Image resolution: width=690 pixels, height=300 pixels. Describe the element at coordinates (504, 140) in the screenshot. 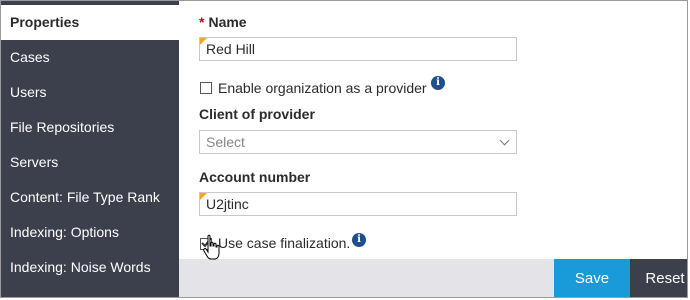

I see `chevron-down-icon` at that location.